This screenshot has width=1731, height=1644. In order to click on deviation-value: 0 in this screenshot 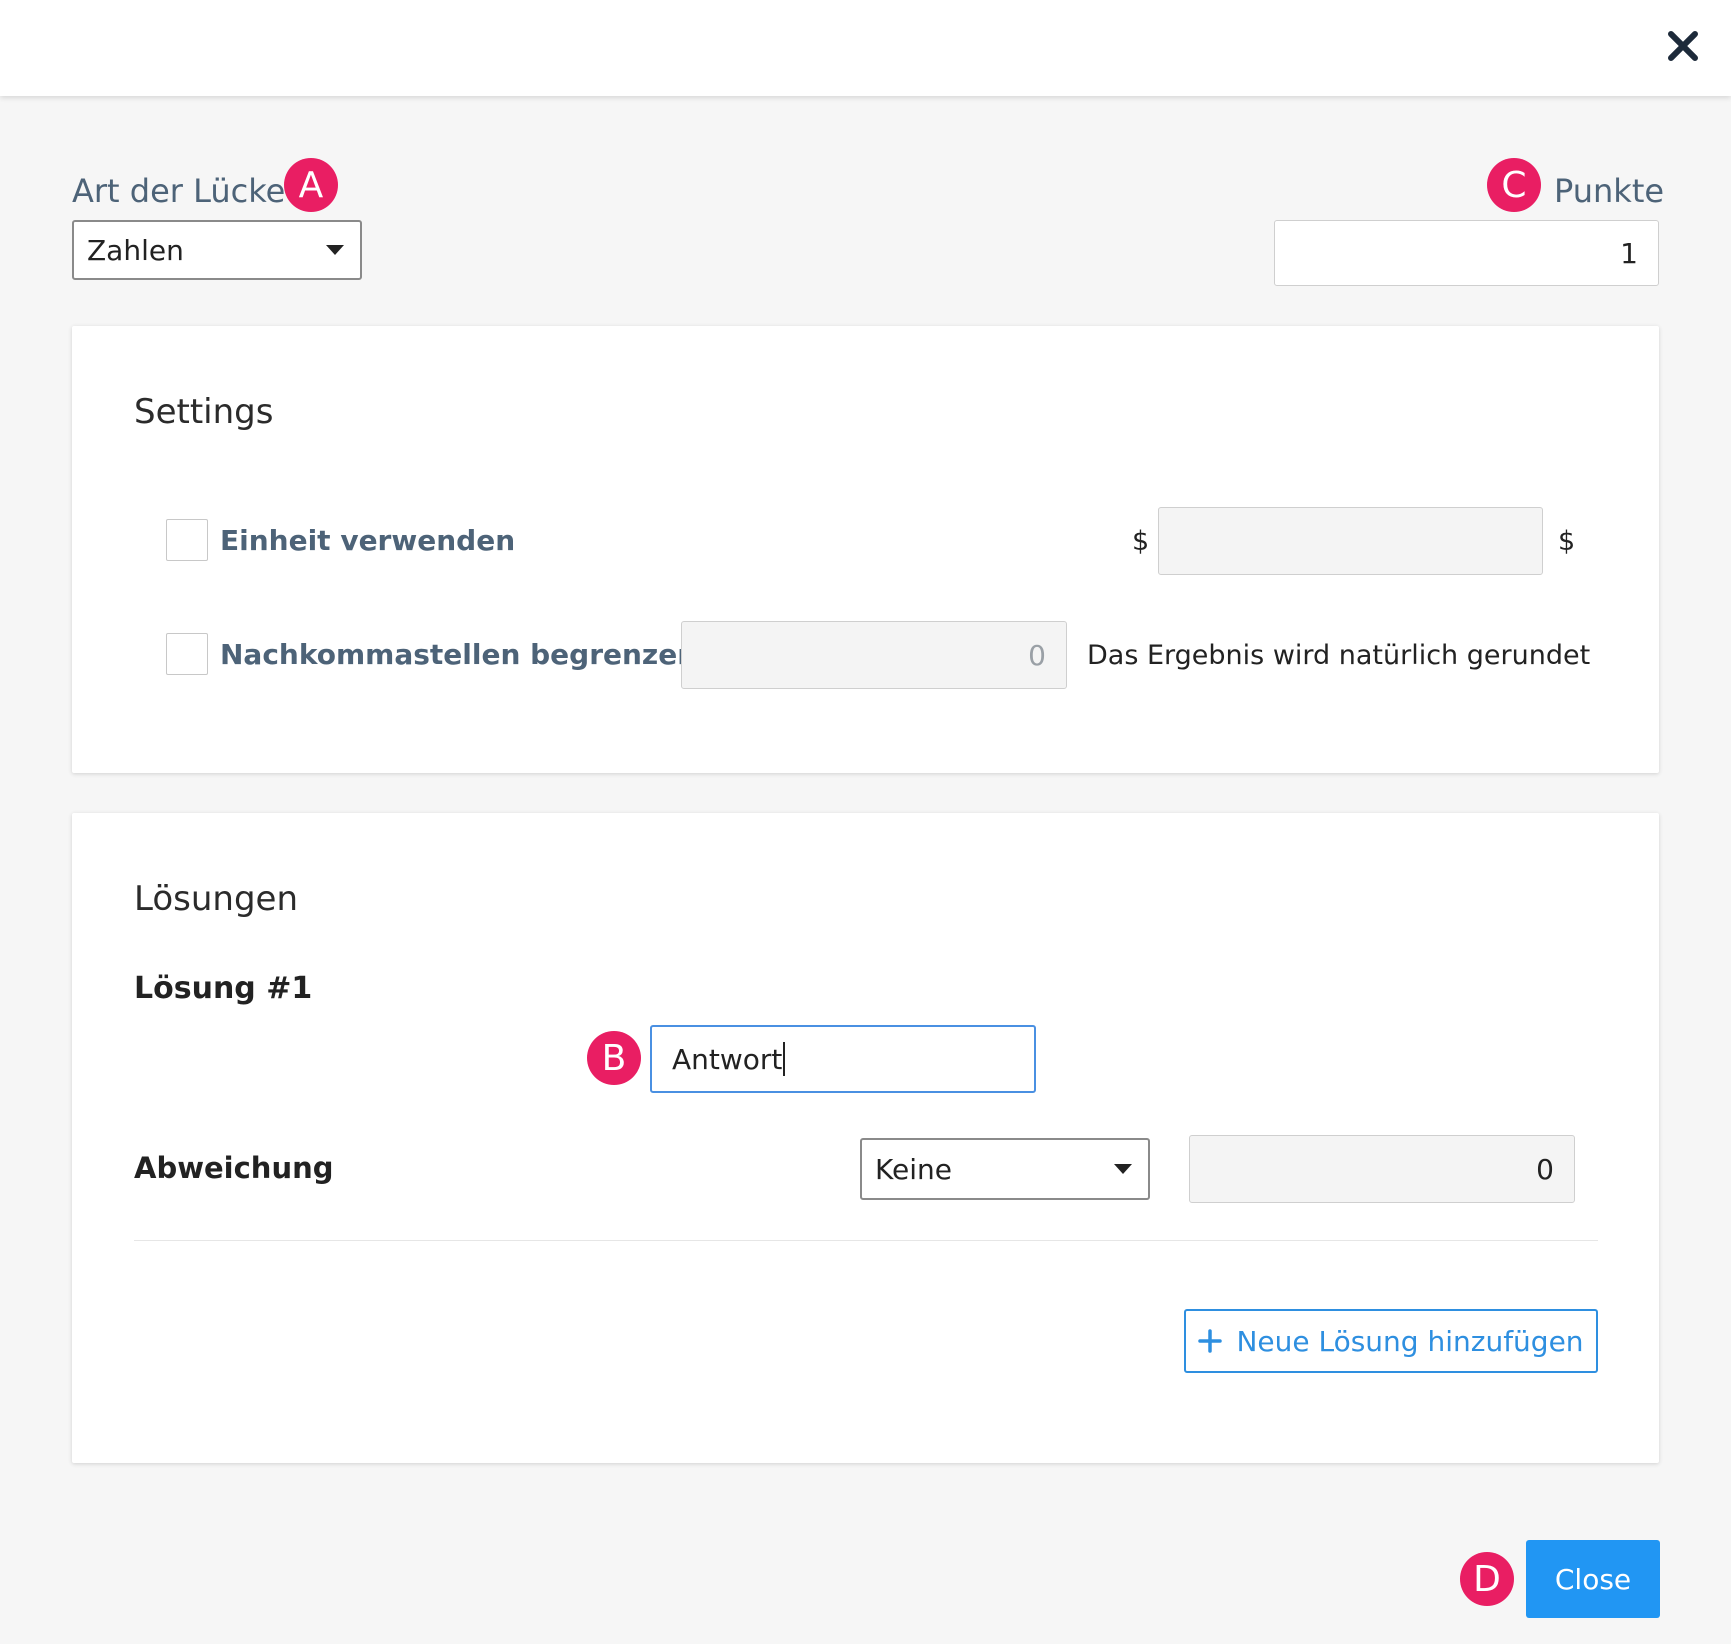, I will do `click(1545, 1169)`.